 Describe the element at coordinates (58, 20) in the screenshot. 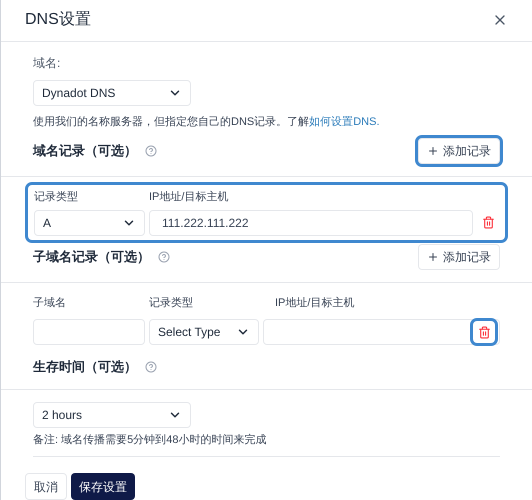

I see `dialog-title: DNS设置` at that location.